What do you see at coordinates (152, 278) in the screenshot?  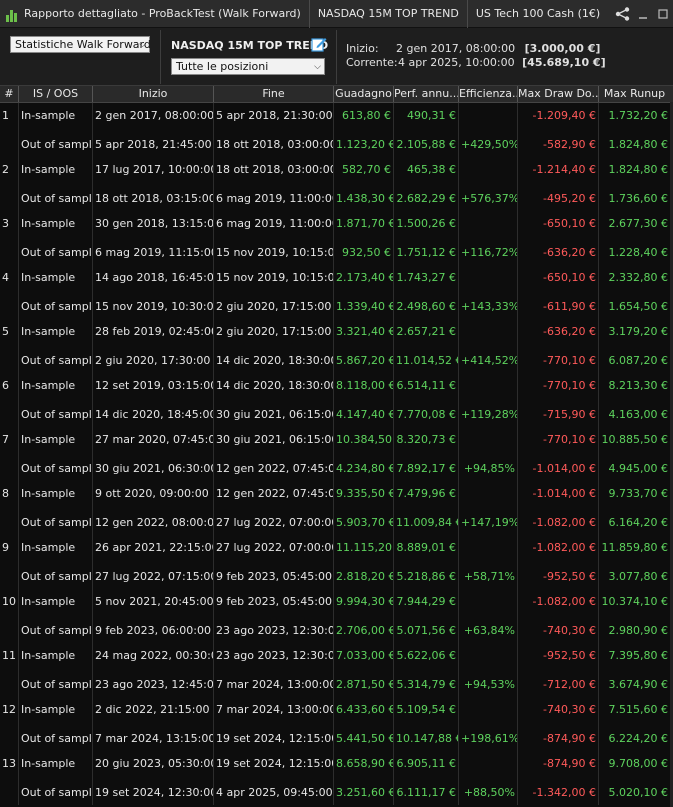 I see `row-start: 14 ago 2018, 16:45:00` at bounding box center [152, 278].